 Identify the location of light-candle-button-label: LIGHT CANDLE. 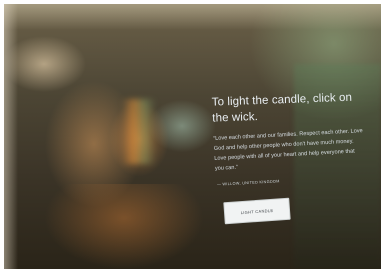
(257, 211).